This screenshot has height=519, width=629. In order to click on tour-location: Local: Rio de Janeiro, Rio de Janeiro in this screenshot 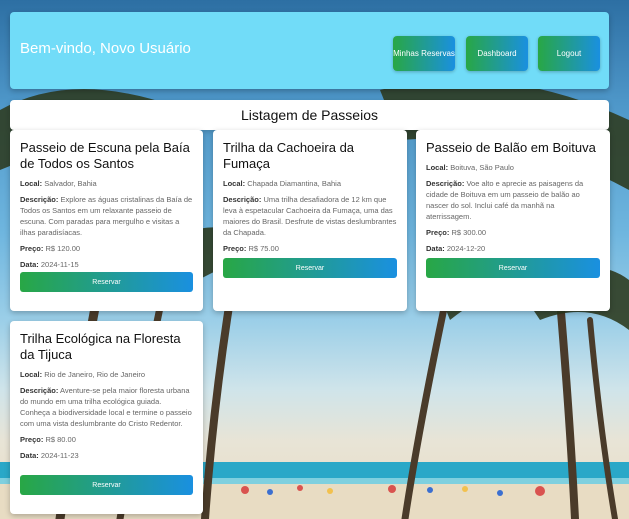, I will do `click(106, 374)`.